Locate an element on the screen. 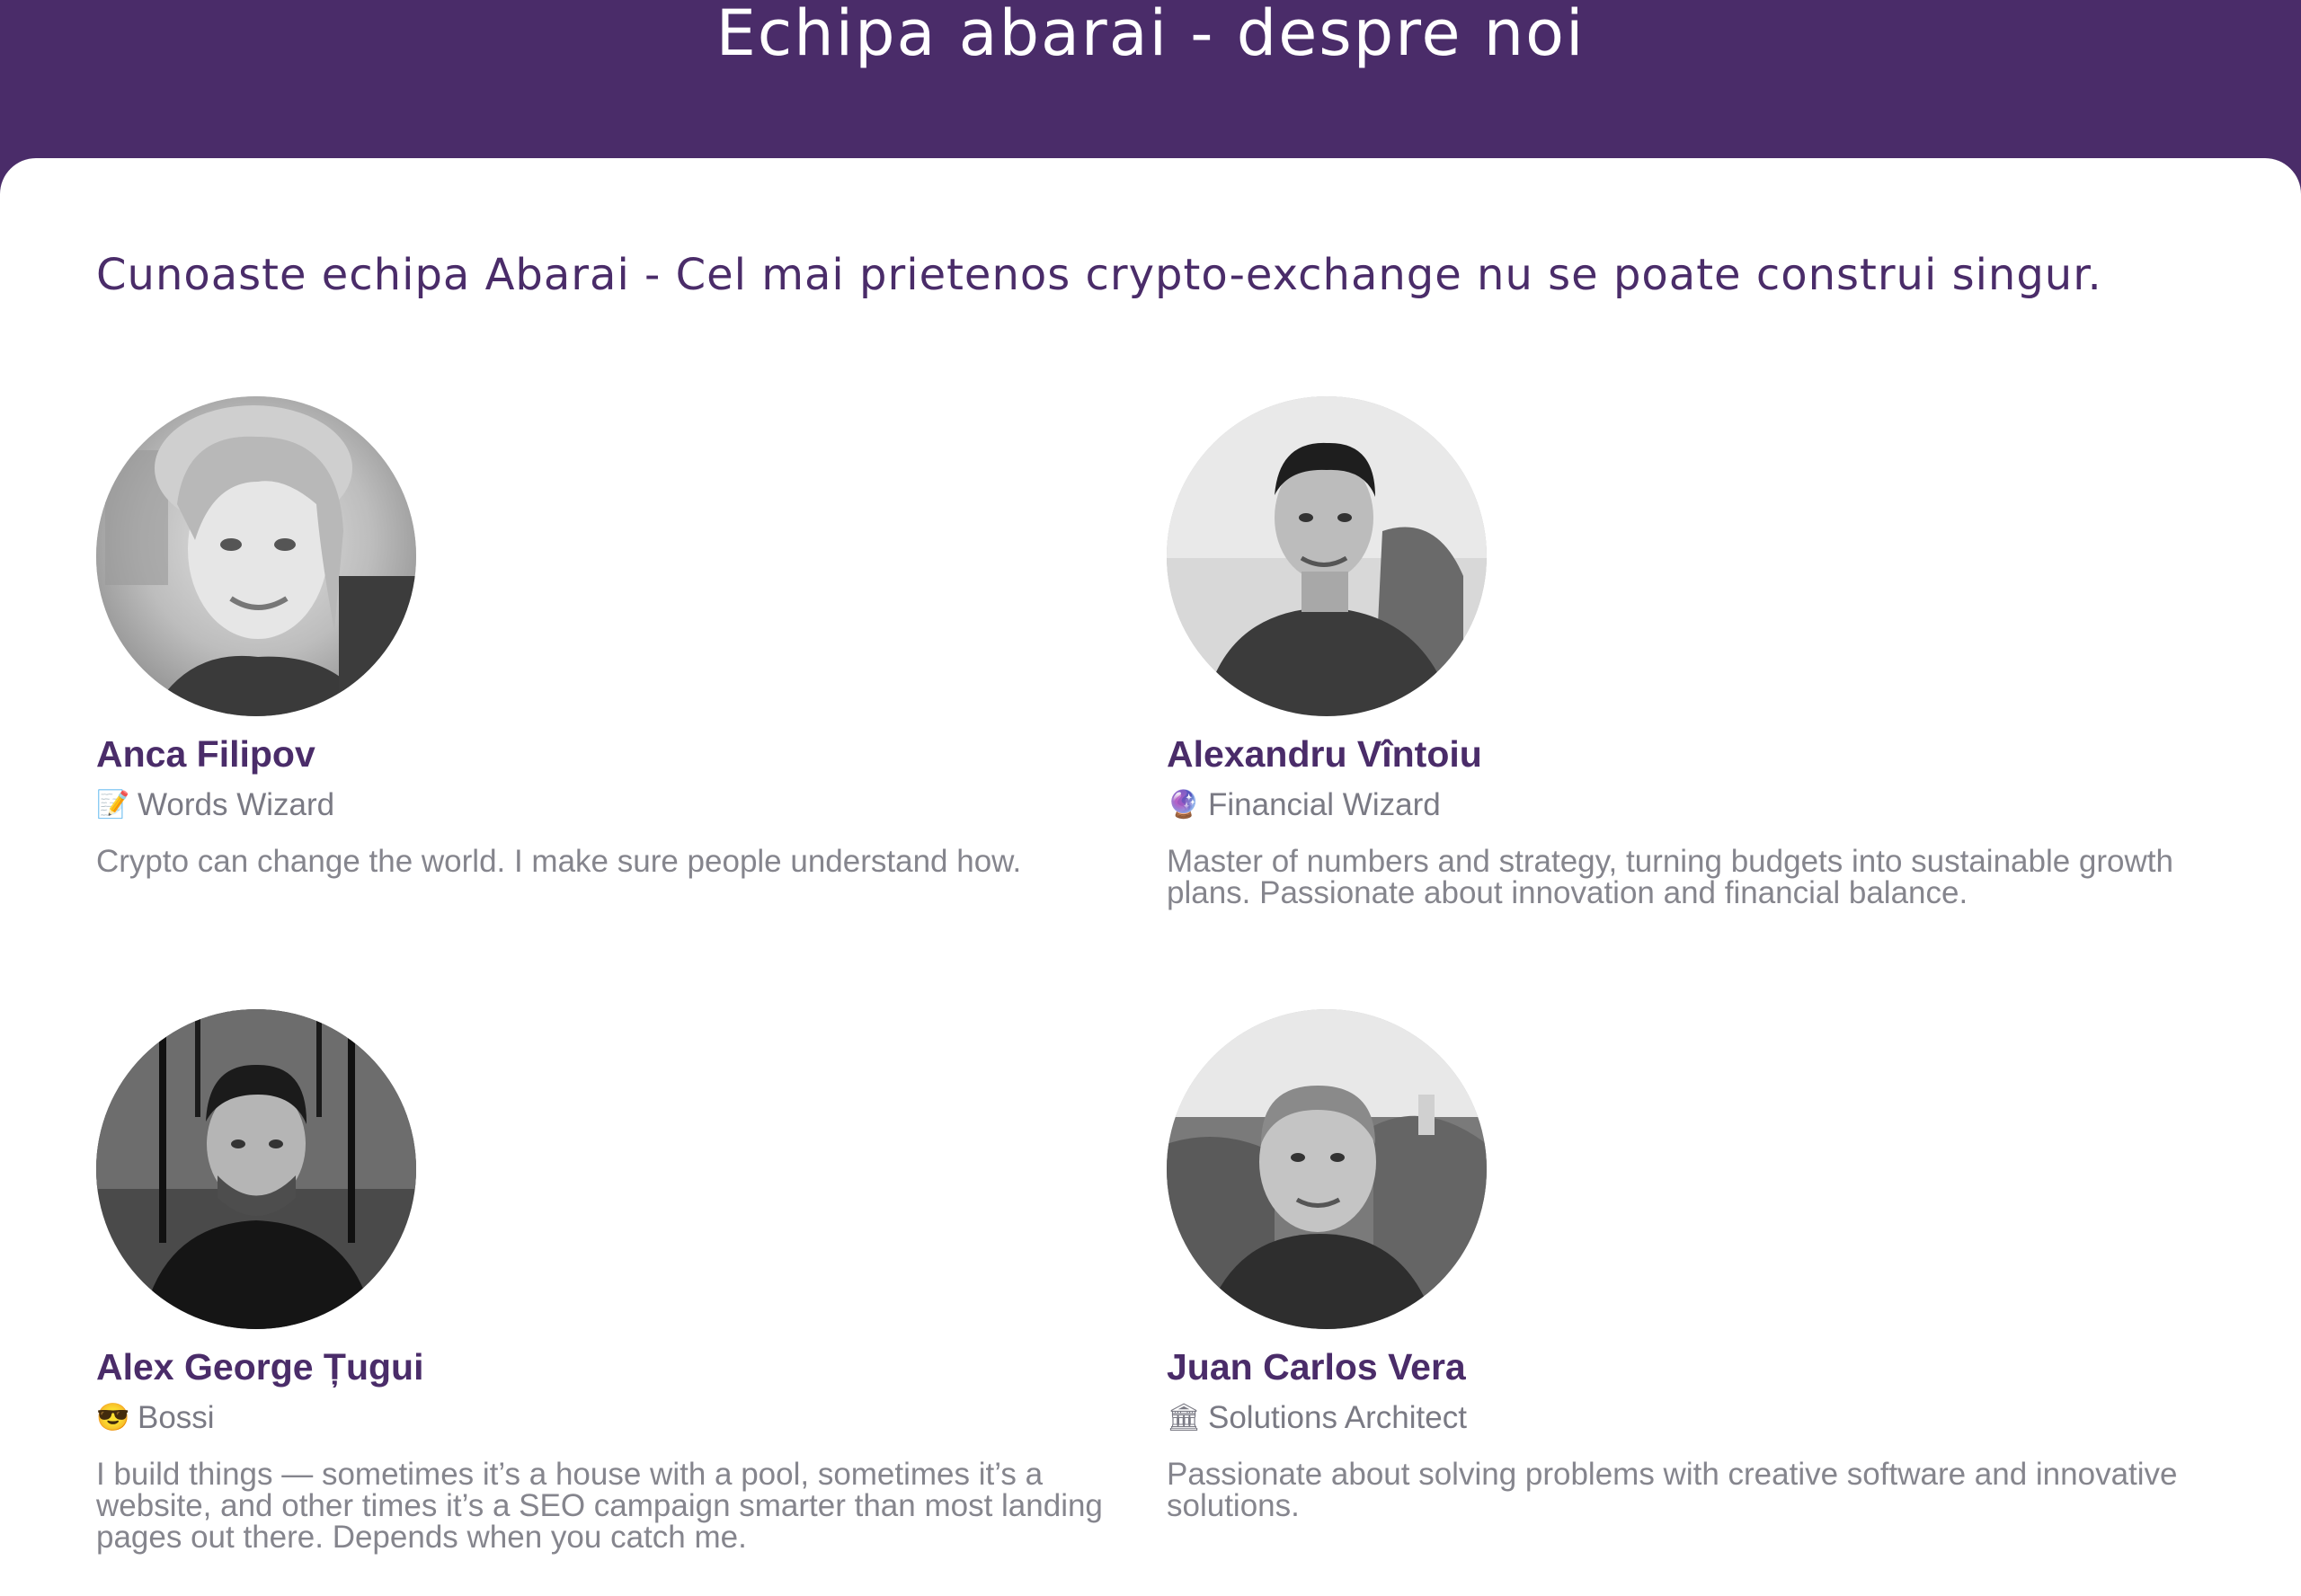 This screenshot has height=1596, width=2301. member-name: Juan Carlos Vera is located at coordinates (1316, 1367).